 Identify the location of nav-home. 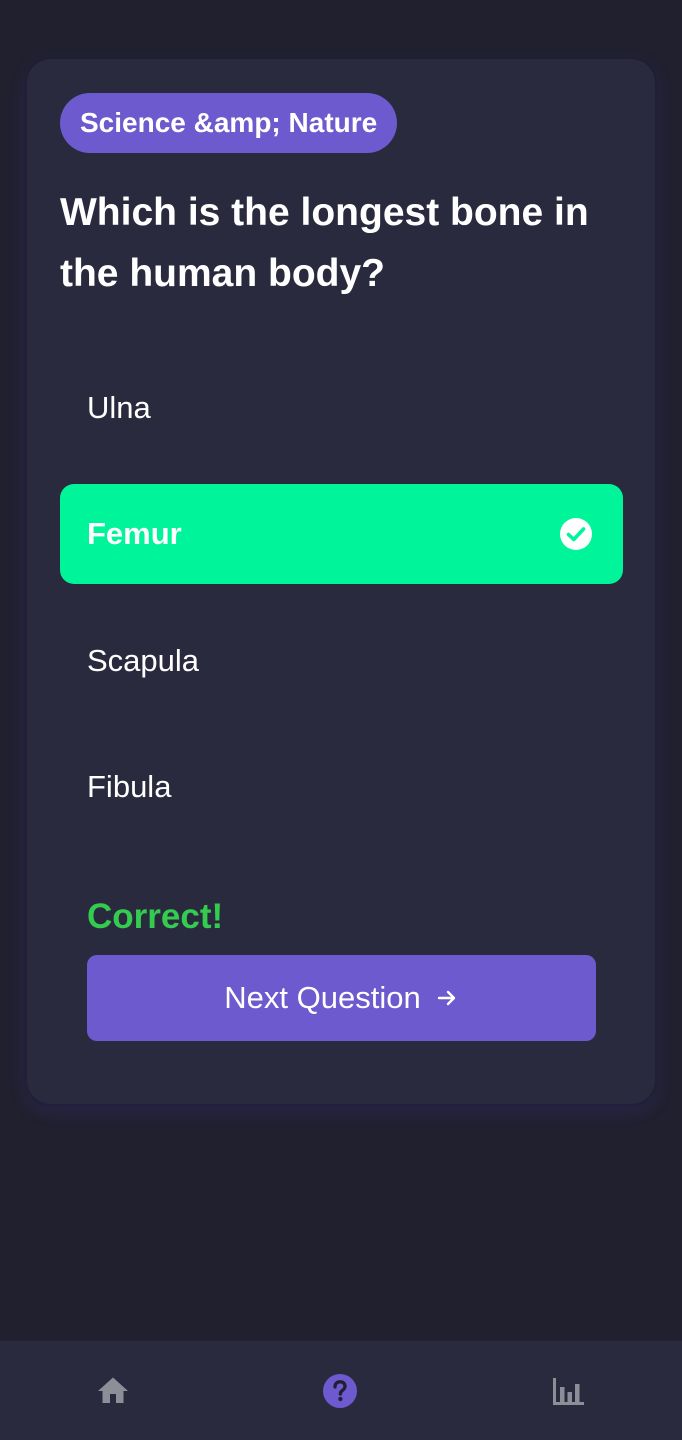
(113, 1391).